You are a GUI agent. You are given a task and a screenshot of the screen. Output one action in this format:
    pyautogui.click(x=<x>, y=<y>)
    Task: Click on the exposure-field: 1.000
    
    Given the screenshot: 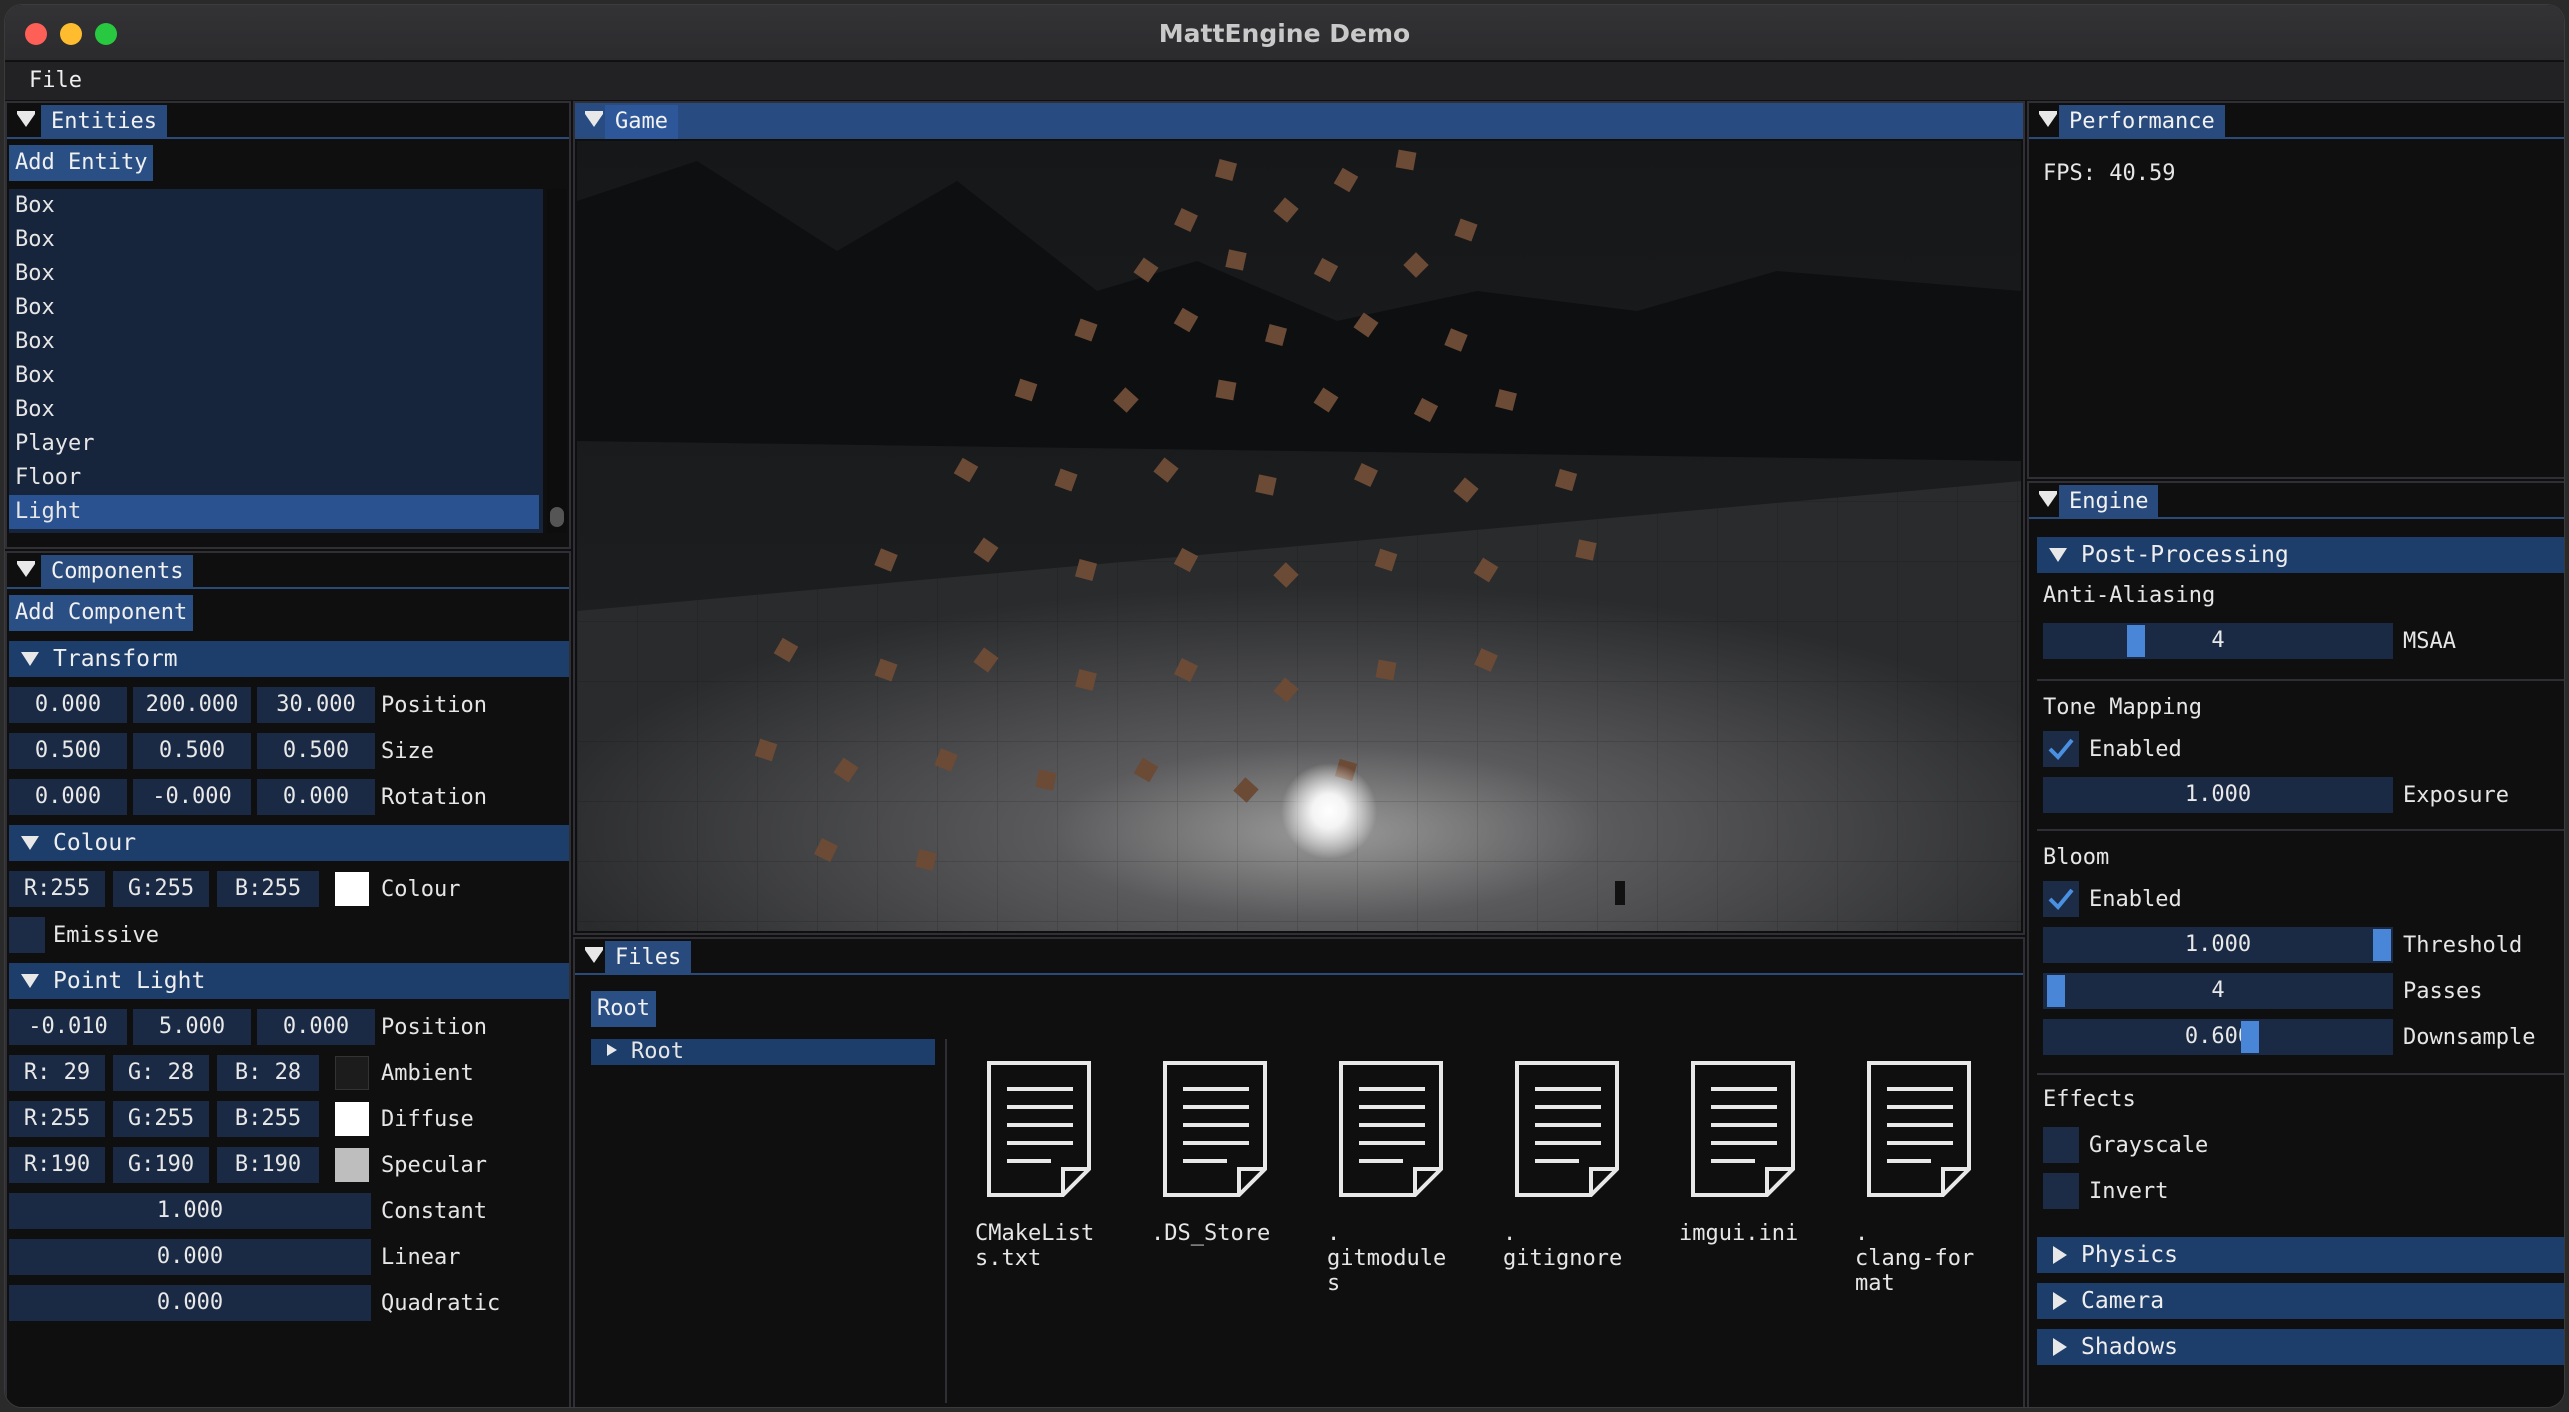 What is the action you would take?
    pyautogui.click(x=2218, y=795)
    